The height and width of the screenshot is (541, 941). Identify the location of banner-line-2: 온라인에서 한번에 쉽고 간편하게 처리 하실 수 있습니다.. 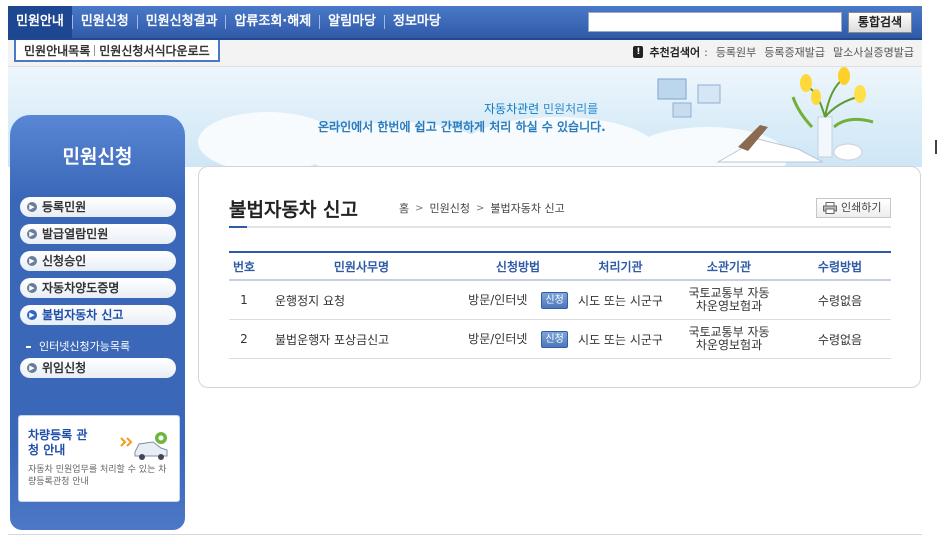
(462, 127).